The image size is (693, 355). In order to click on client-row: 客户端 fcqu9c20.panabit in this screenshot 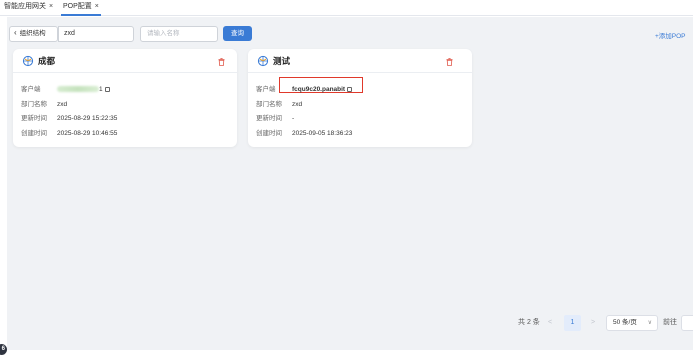, I will do `click(304, 88)`.